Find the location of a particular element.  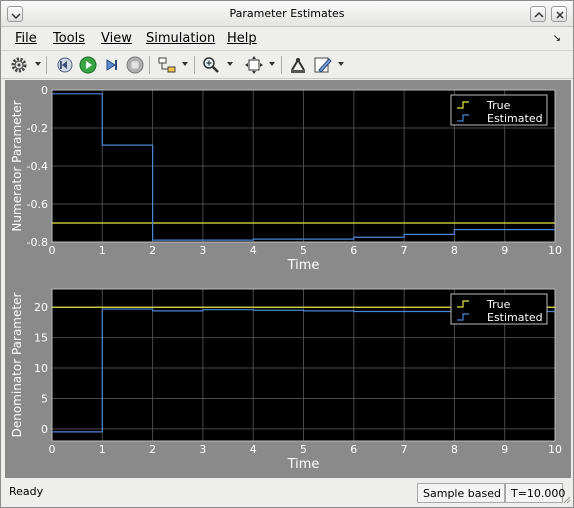

run-button is located at coordinates (88, 65).